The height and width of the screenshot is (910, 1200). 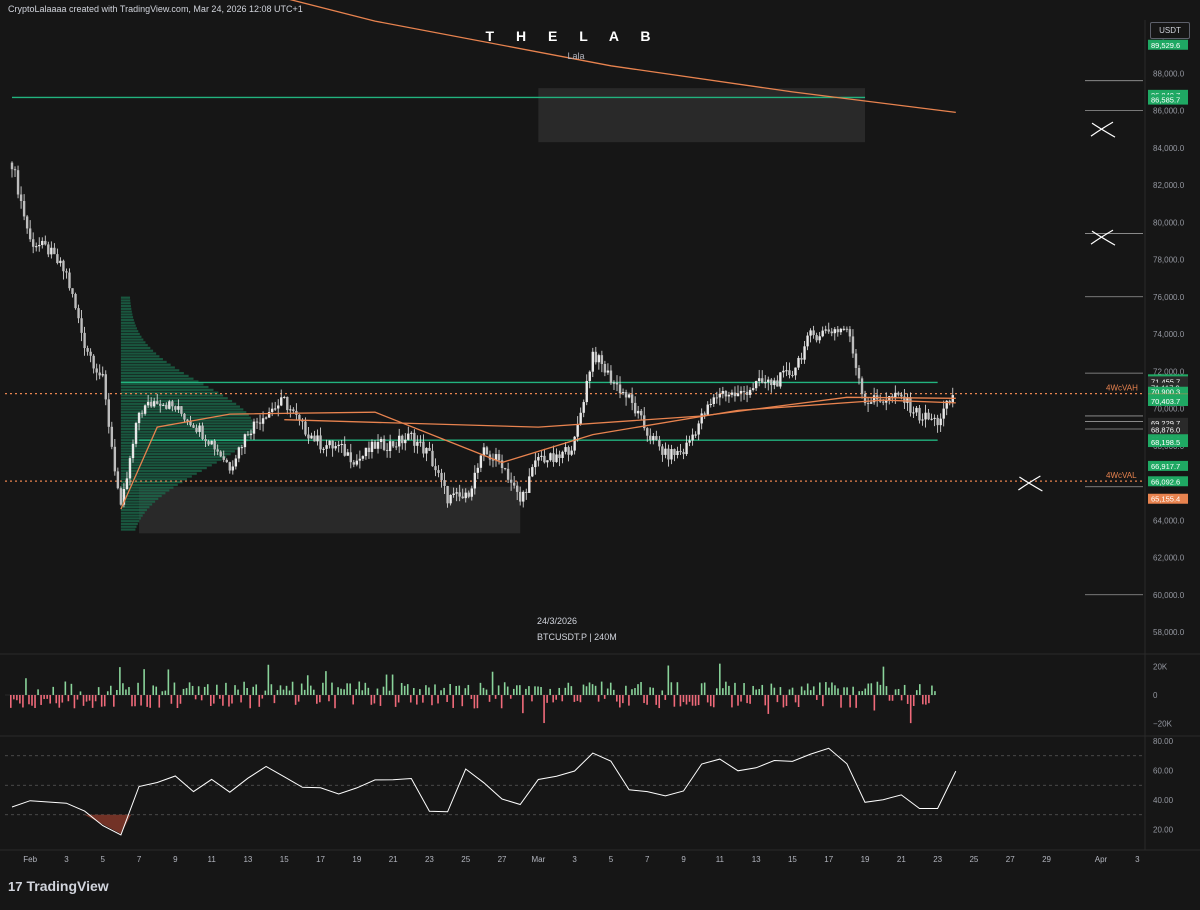 I want to click on price-tick-label: 78,000.0, so click(x=1169, y=260).